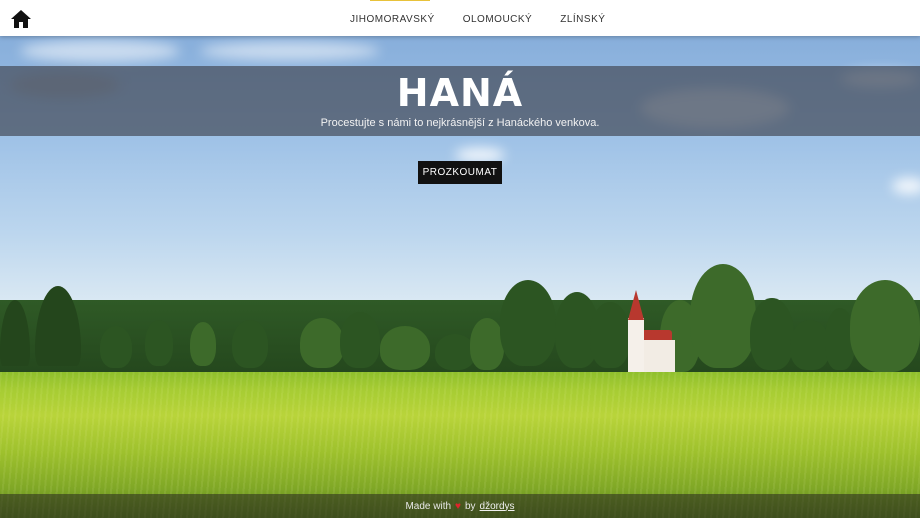 This screenshot has width=920, height=518. What do you see at coordinates (428, 506) in the screenshot?
I see `footer-made-with: Made with` at bounding box center [428, 506].